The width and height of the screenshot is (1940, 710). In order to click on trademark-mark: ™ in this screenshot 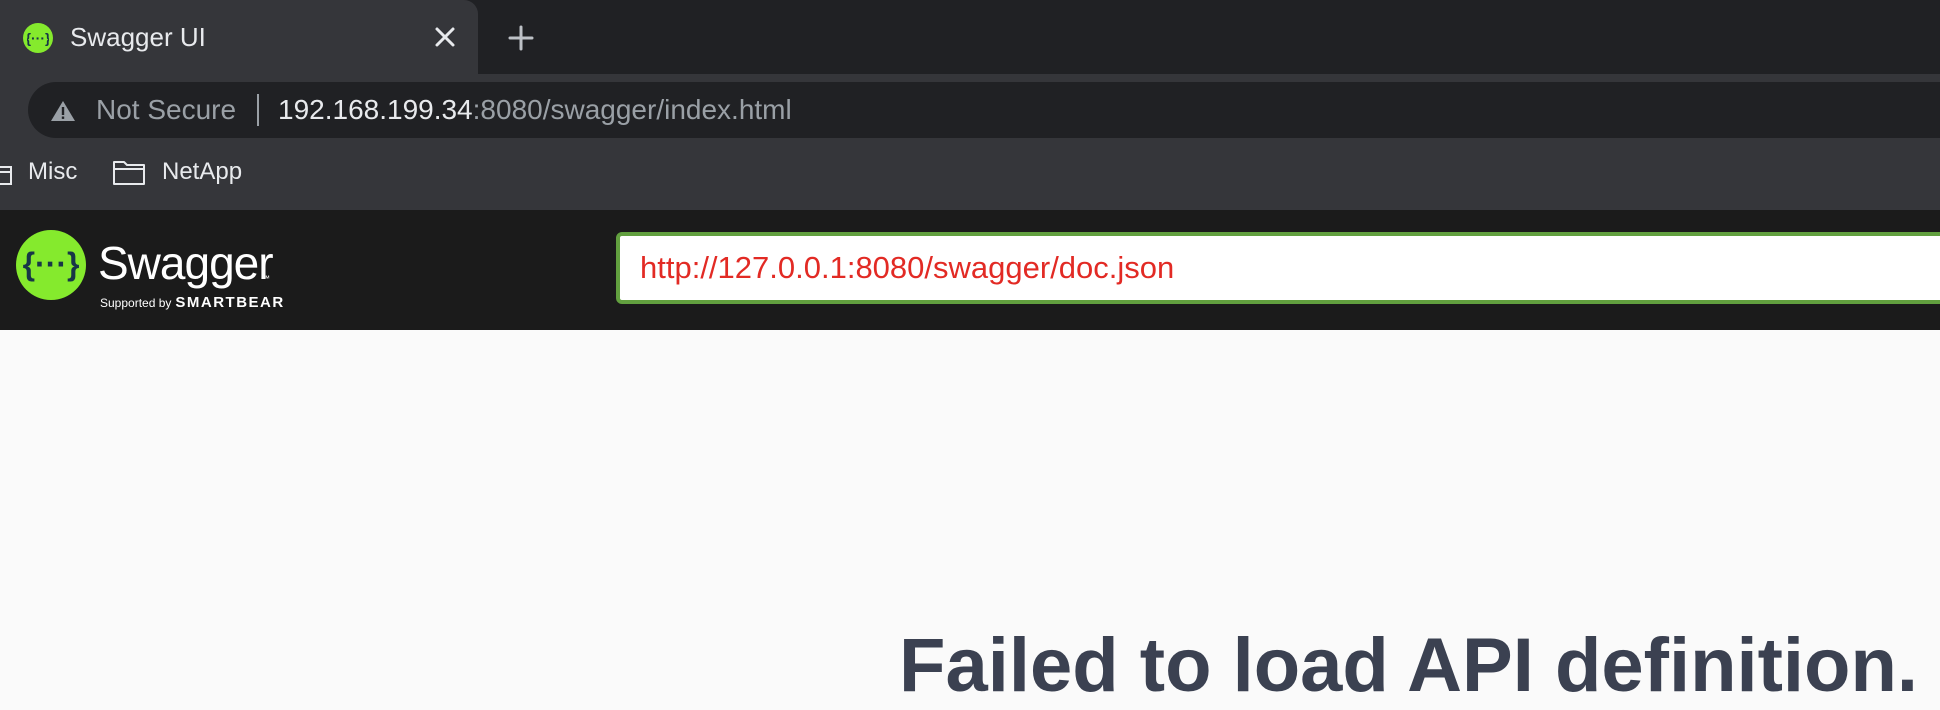, I will do `click(266, 278)`.